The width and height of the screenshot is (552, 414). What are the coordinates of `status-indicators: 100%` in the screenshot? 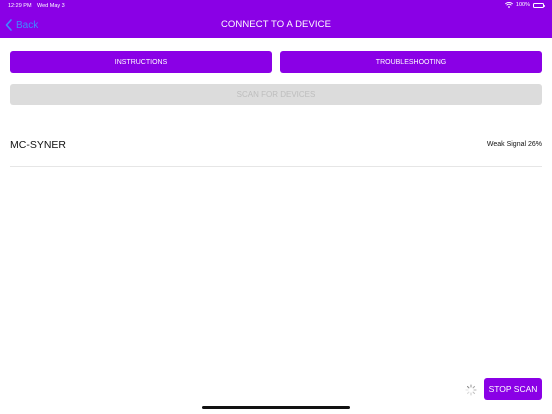 It's located at (524, 5).